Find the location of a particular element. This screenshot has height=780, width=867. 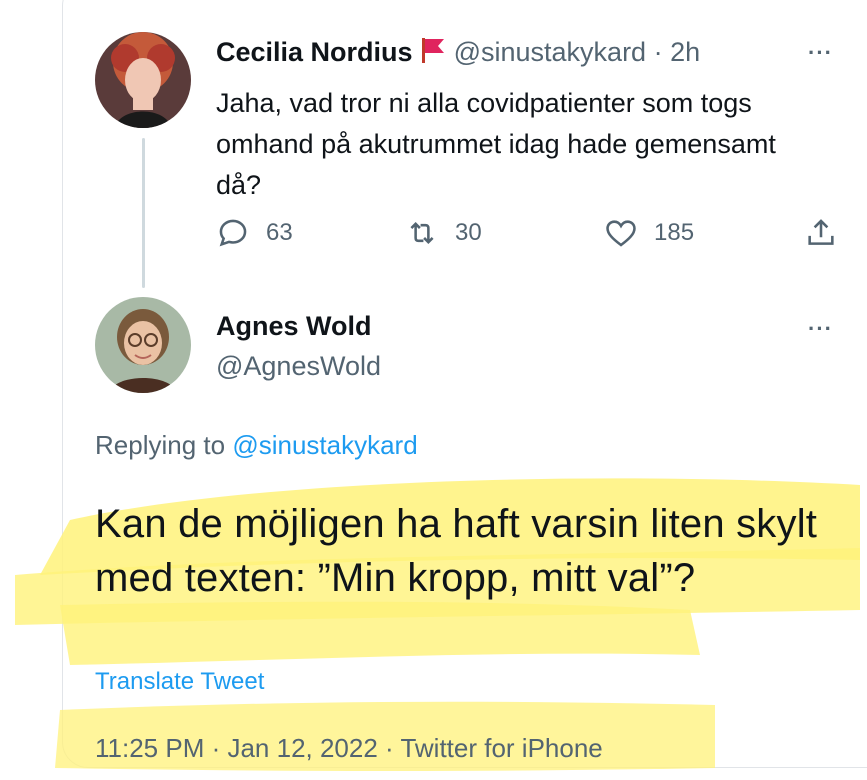

avatar-cecilia-image is located at coordinates (143, 80).